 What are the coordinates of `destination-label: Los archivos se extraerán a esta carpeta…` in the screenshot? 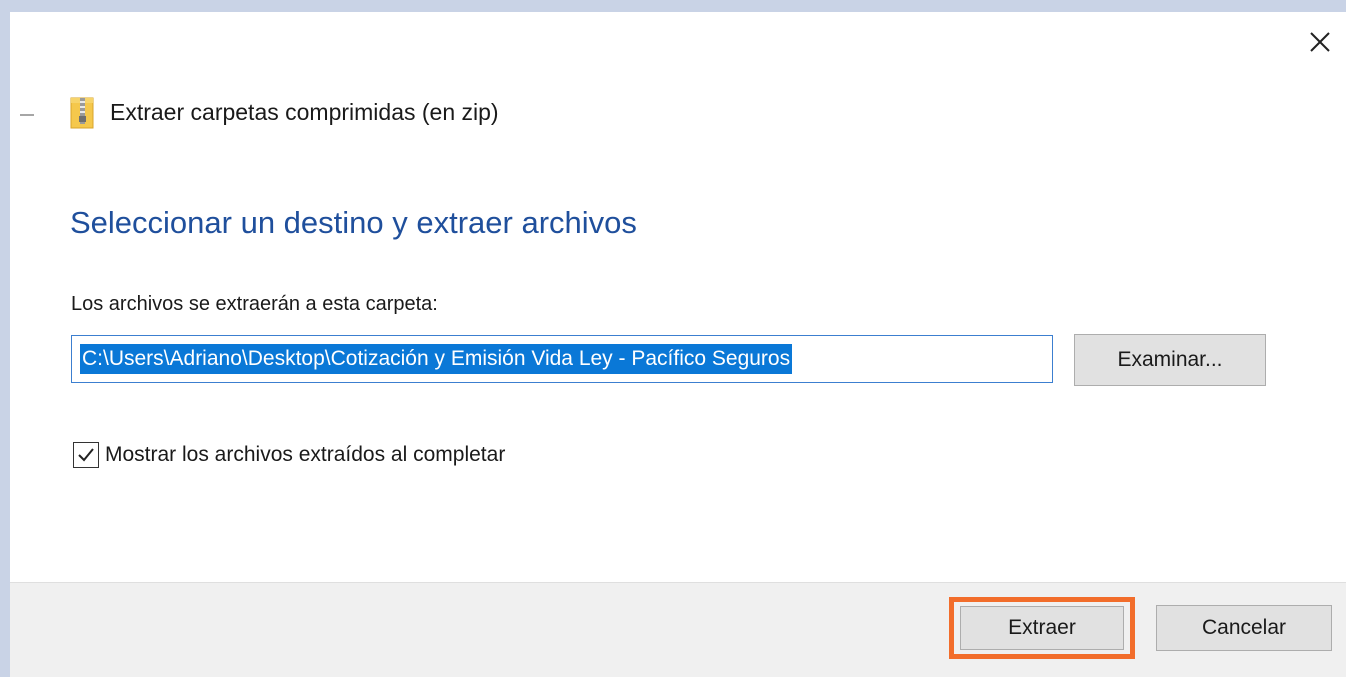 It's located at (254, 304).